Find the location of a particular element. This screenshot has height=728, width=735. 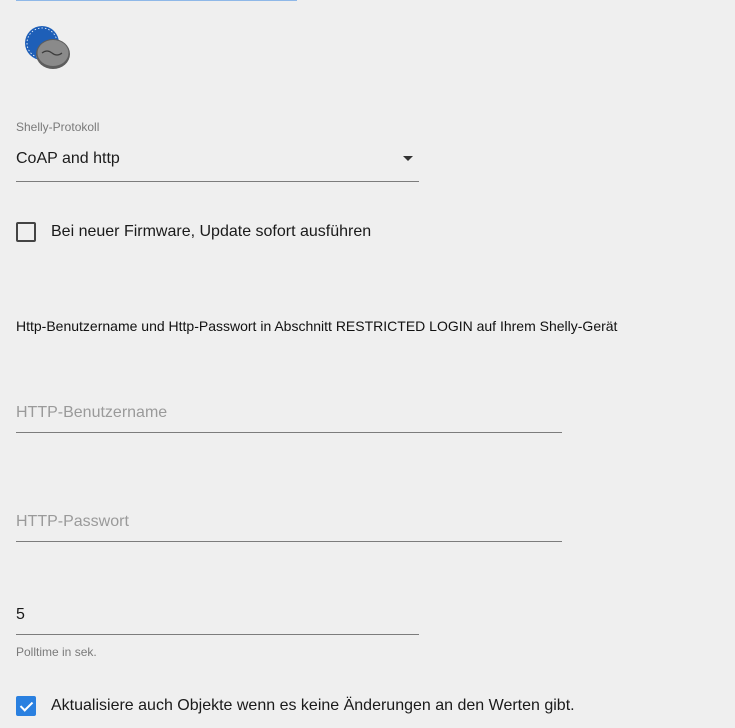

shelly-logo-icon is located at coordinates (48, 49).